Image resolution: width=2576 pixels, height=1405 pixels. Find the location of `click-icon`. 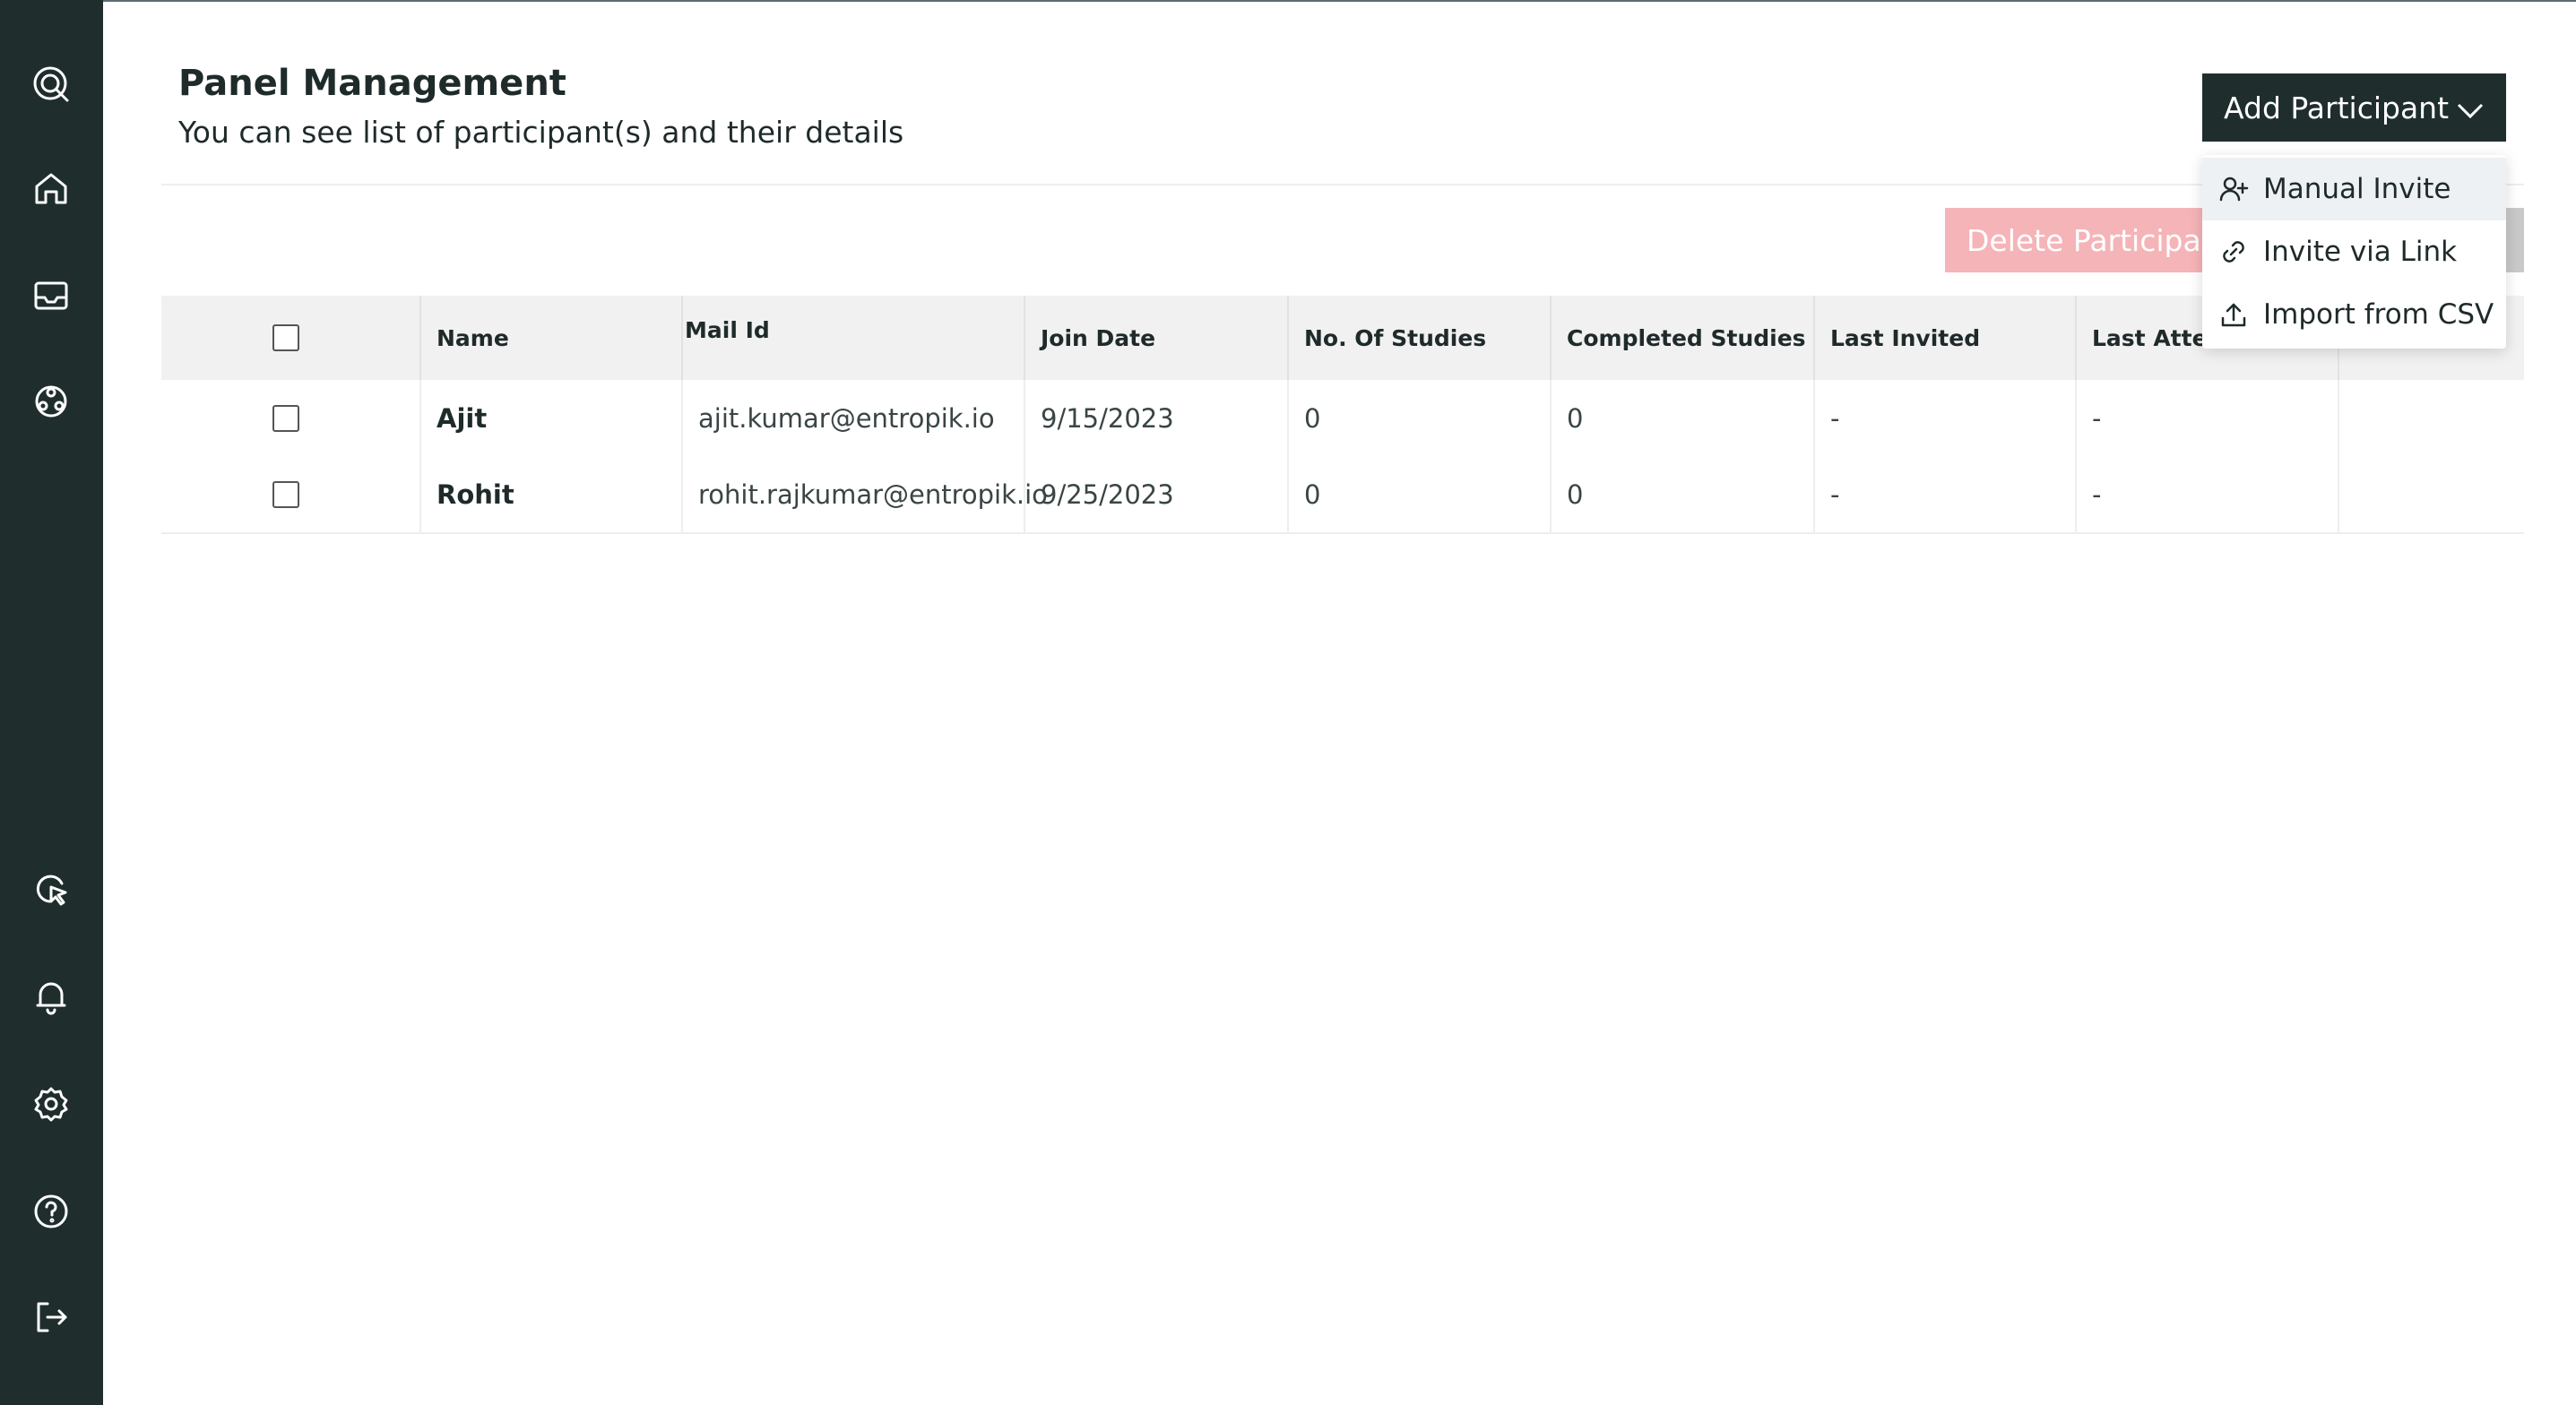

click-icon is located at coordinates (51, 889).